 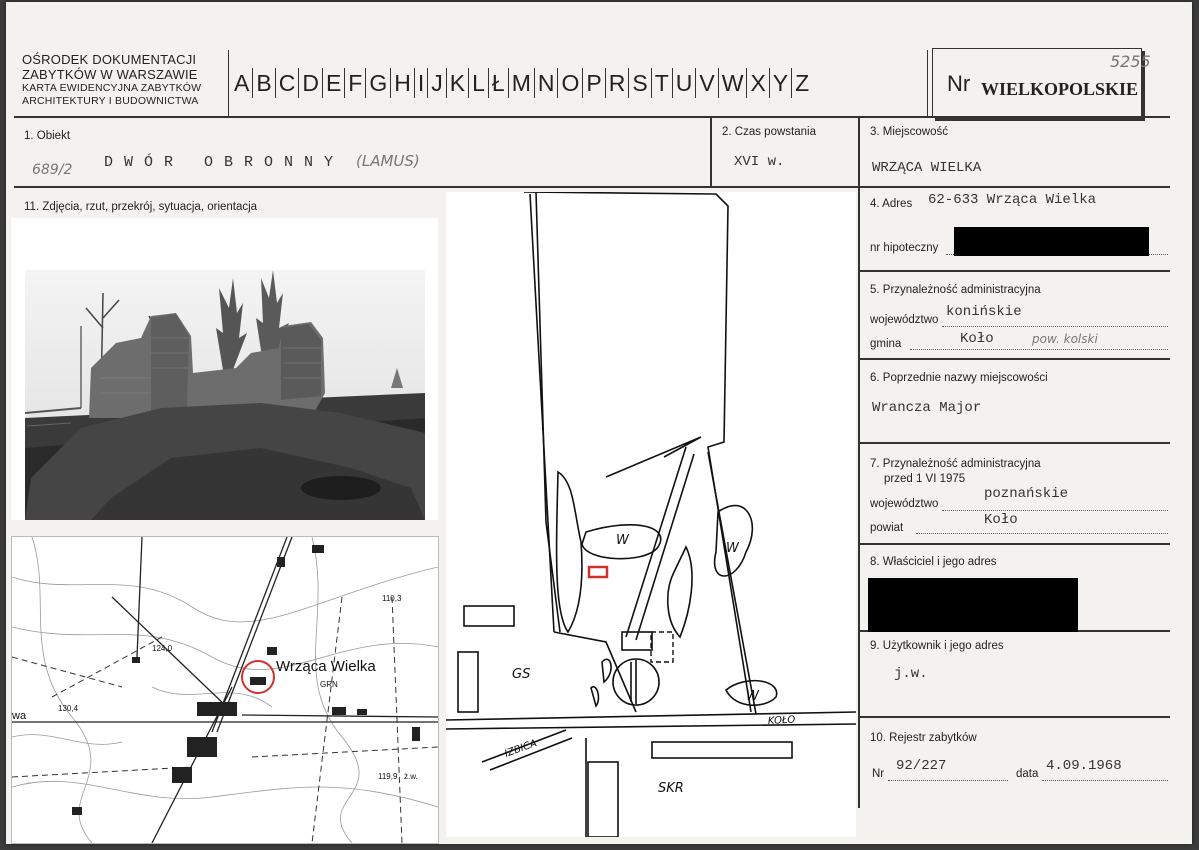 What do you see at coordinates (759, 162) in the screenshot?
I see `czas-value: XVI w.` at bounding box center [759, 162].